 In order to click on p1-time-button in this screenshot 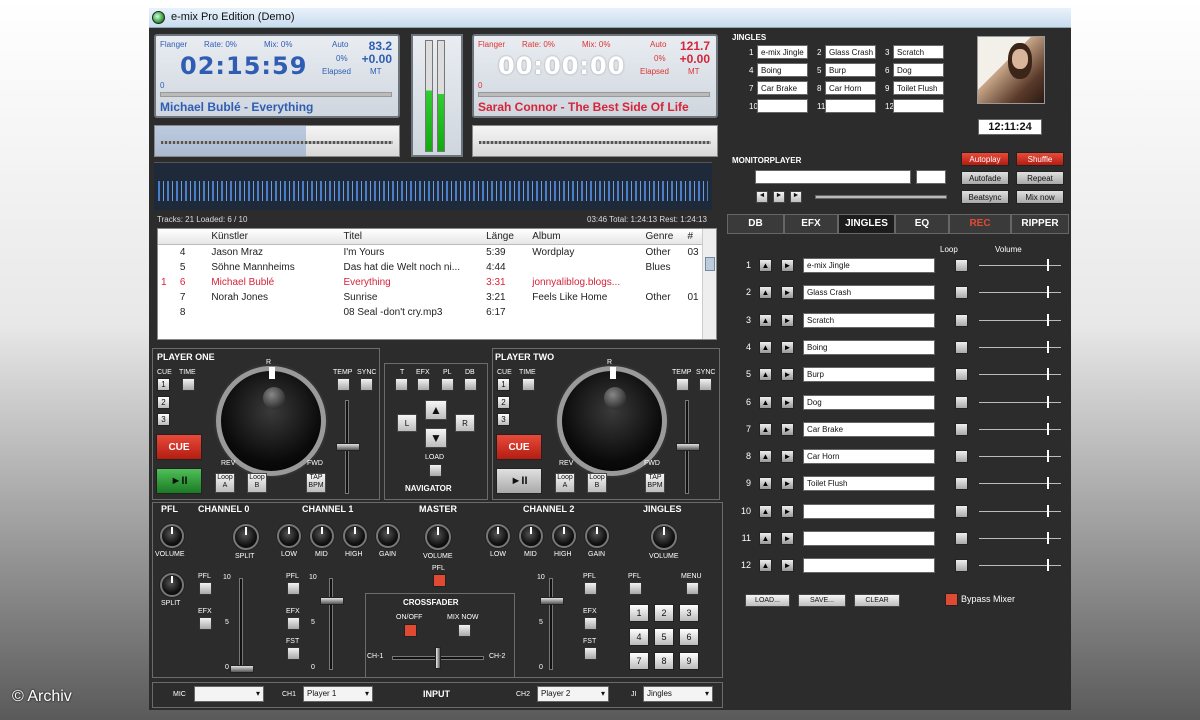, I will do `click(188, 384)`.